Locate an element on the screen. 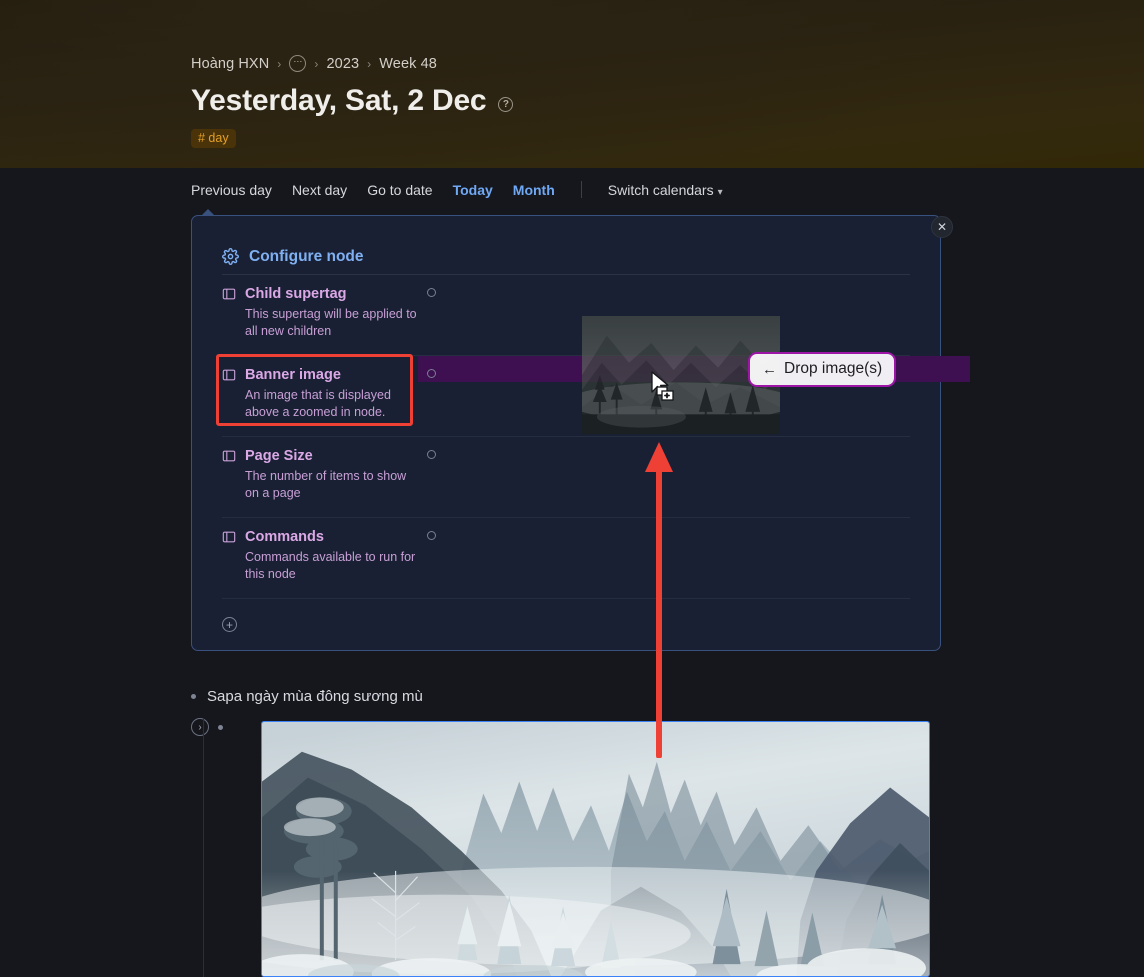 This screenshot has height=977, width=1144. go-to-date-button: Go to date is located at coordinates (399, 190).